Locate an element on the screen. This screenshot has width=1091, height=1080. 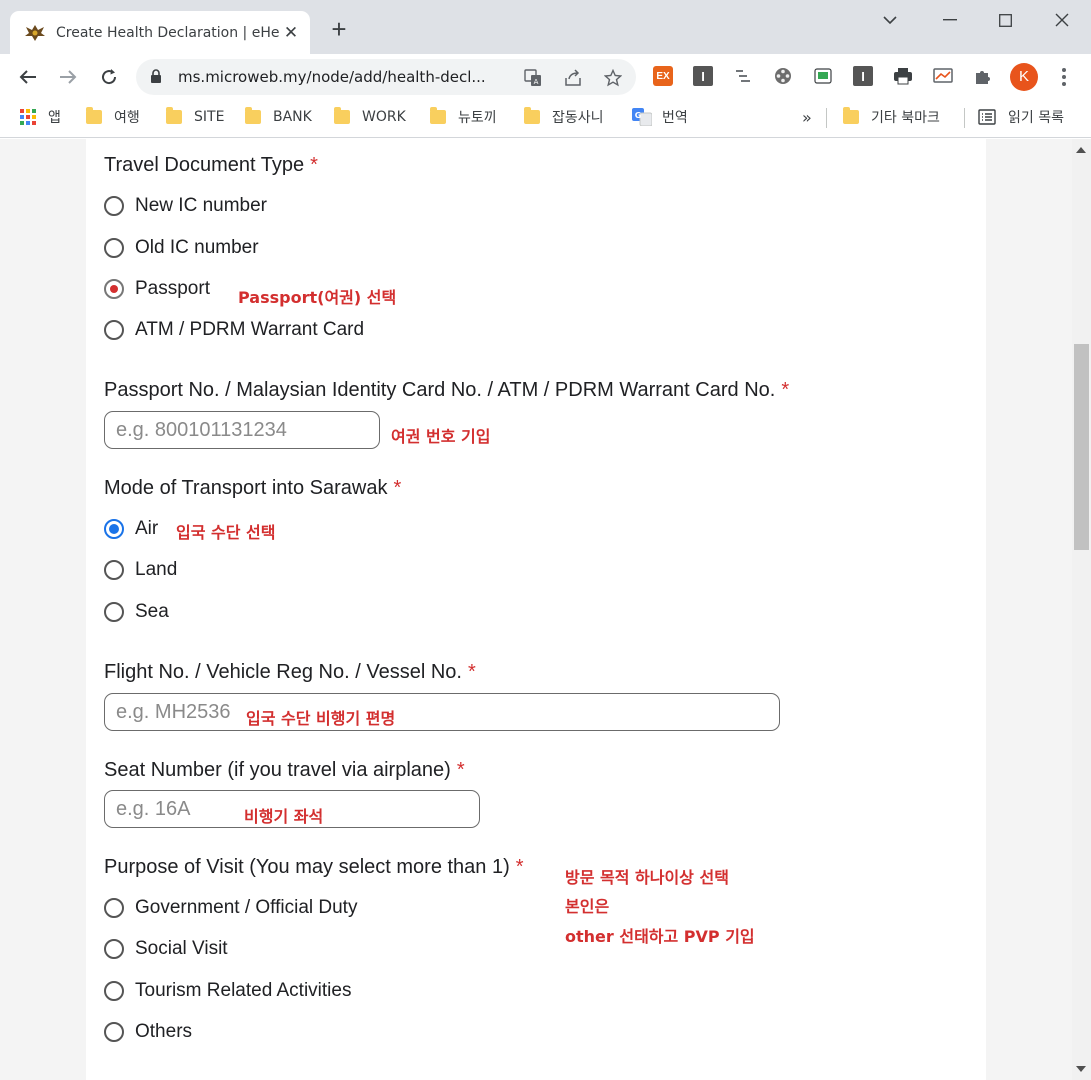
reading-list-icon is located at coordinates (987, 117).